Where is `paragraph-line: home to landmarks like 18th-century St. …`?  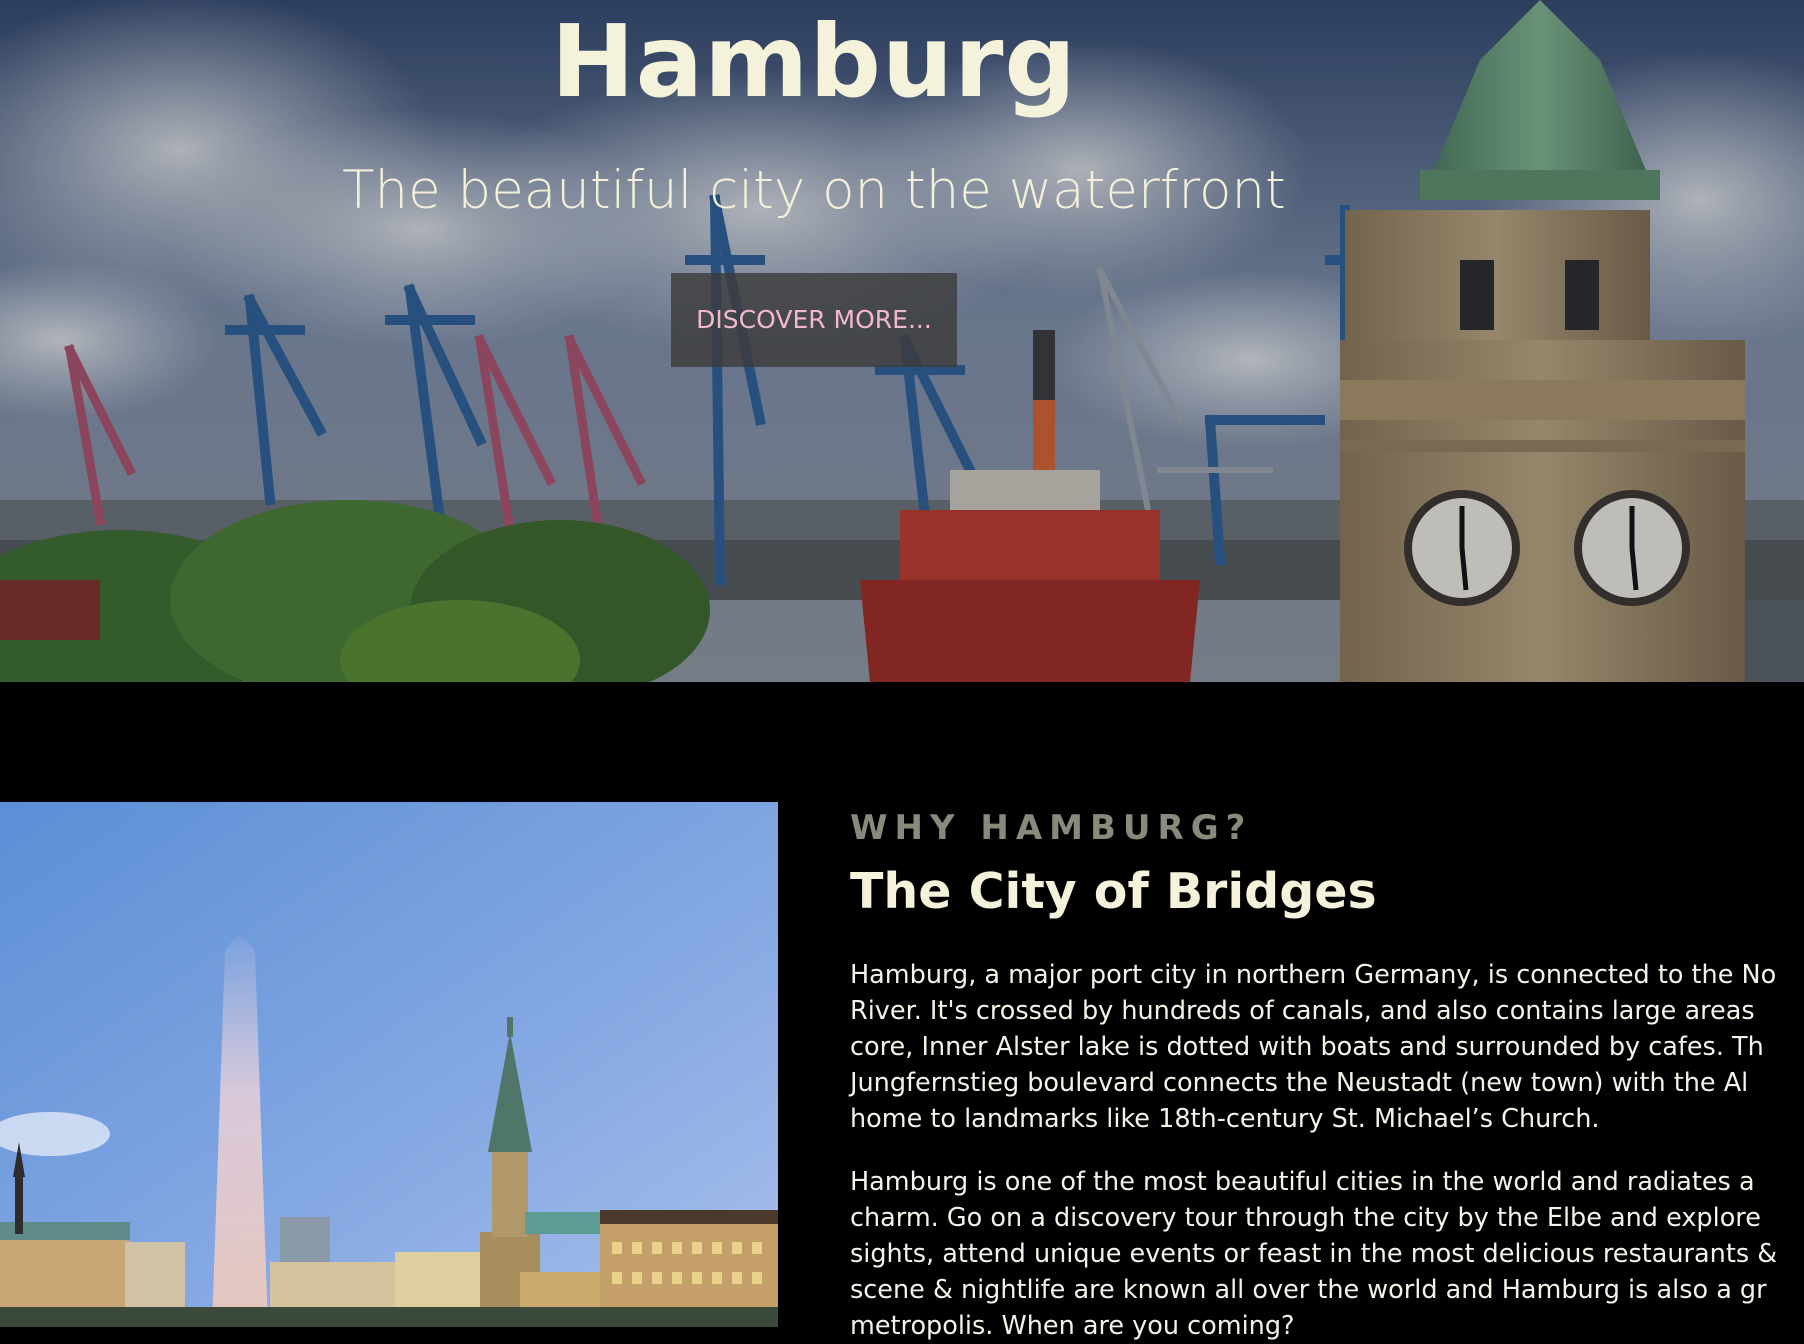
paragraph-line: home to landmarks like 18th-century St. … is located at coordinates (1225, 1119).